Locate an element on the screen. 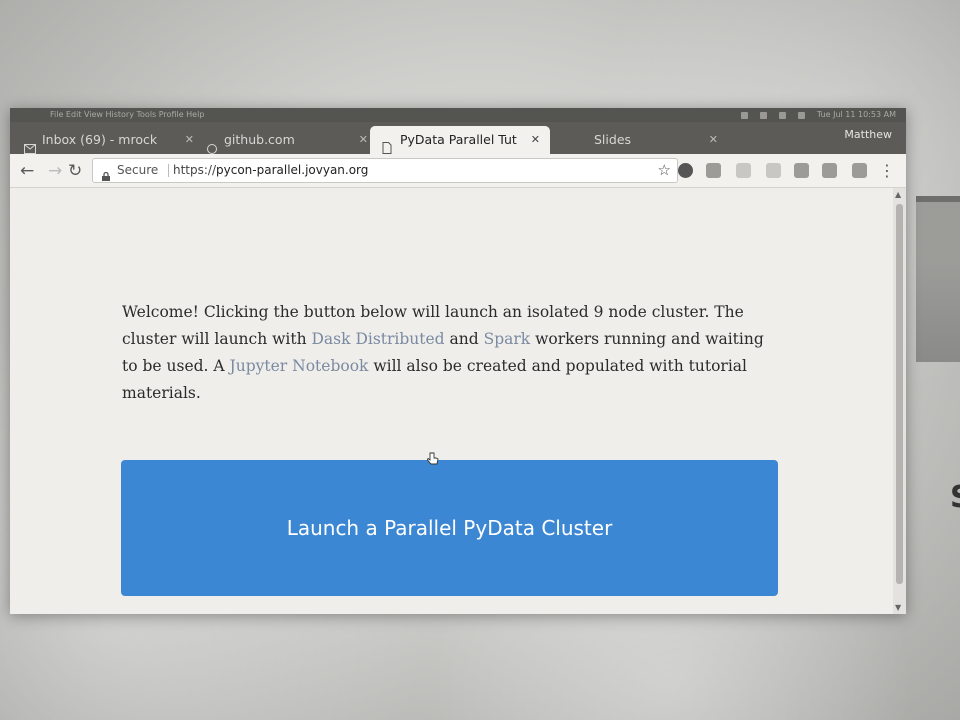  scrollbar-thumb is located at coordinates (899, 394).